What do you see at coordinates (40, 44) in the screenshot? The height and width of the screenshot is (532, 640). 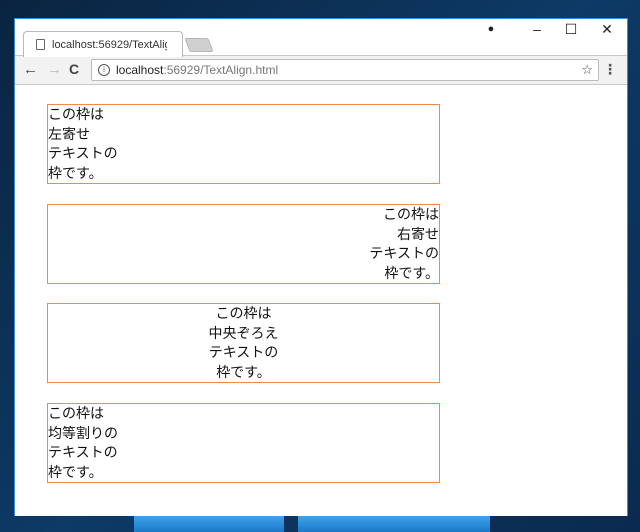 I see `page-icon` at bounding box center [40, 44].